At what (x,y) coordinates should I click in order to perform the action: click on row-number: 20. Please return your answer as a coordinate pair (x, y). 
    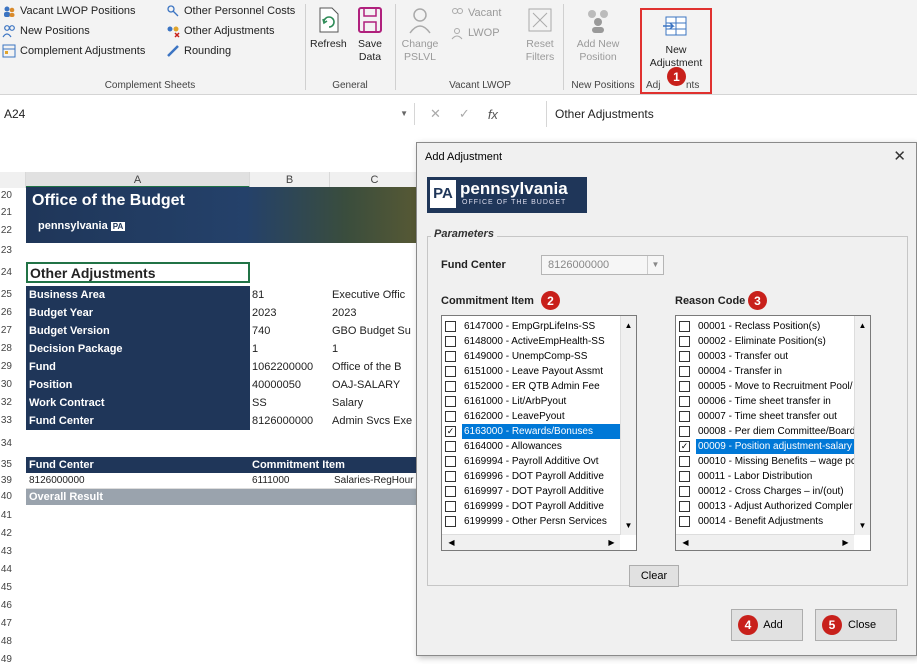
    Looking at the image, I should click on (7, 195).